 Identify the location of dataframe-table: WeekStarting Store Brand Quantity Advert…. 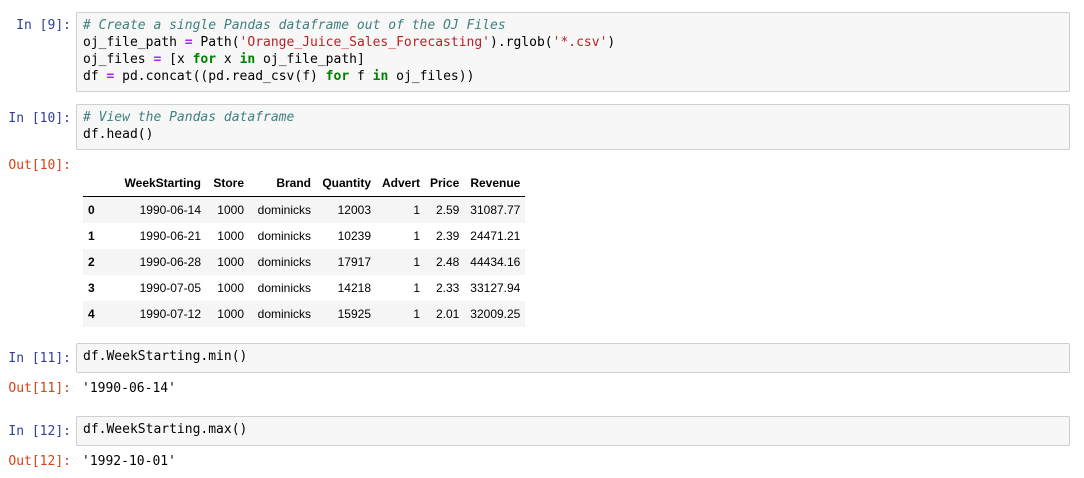
(304, 248).